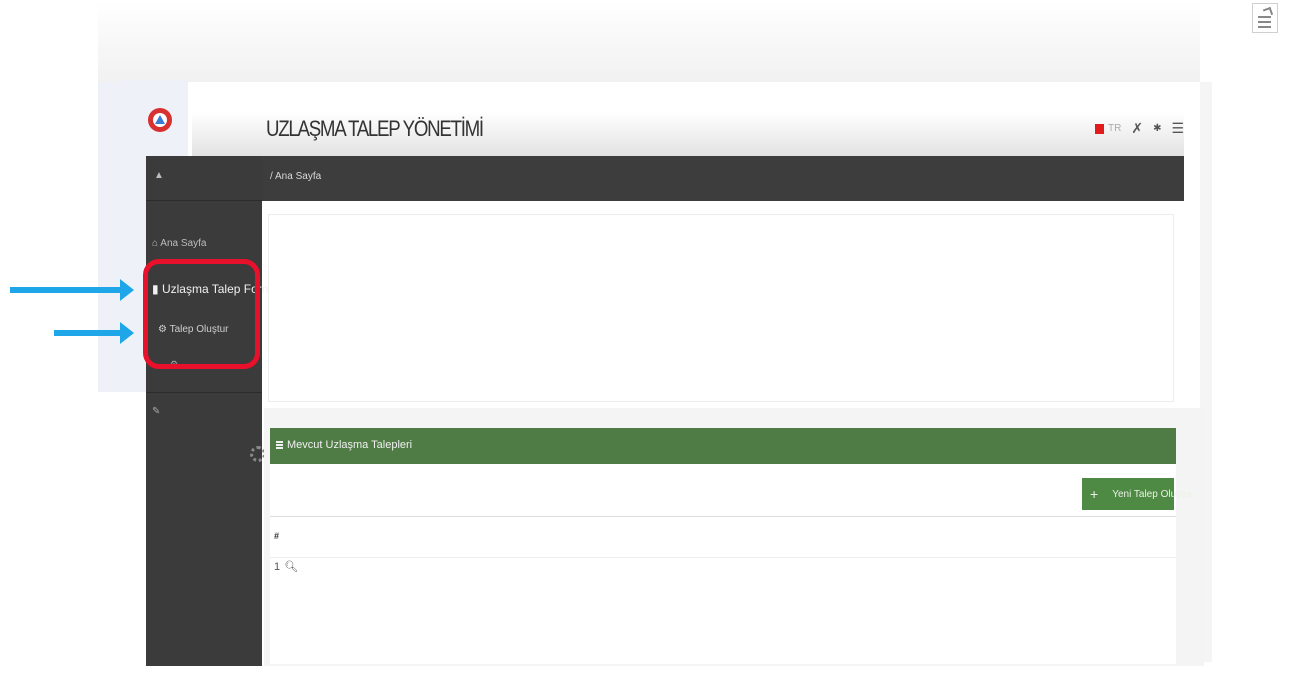  I want to click on sidebar-item-other: ✎, so click(156, 411).